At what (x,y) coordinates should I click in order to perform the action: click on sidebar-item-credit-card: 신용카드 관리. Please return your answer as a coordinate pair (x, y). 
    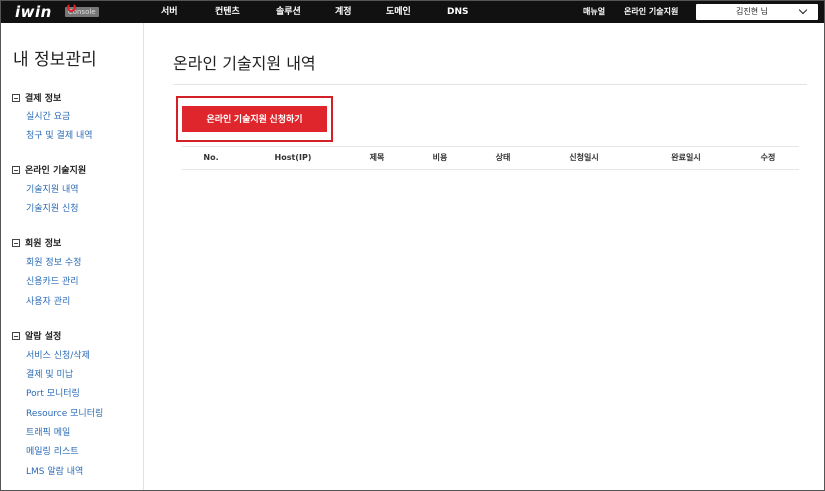
    Looking at the image, I should click on (52, 280).